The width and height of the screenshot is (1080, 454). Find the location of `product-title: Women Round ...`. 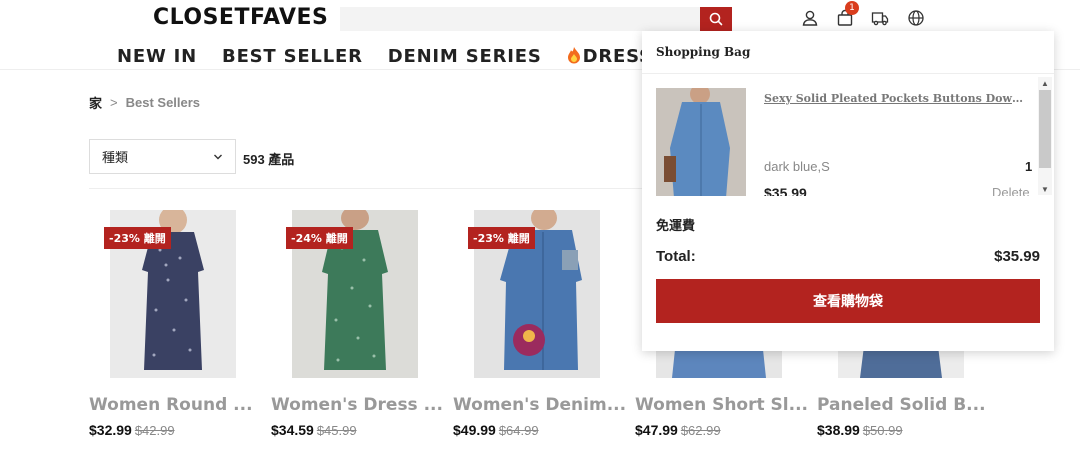

product-title: Women Round ... is located at coordinates (177, 405).